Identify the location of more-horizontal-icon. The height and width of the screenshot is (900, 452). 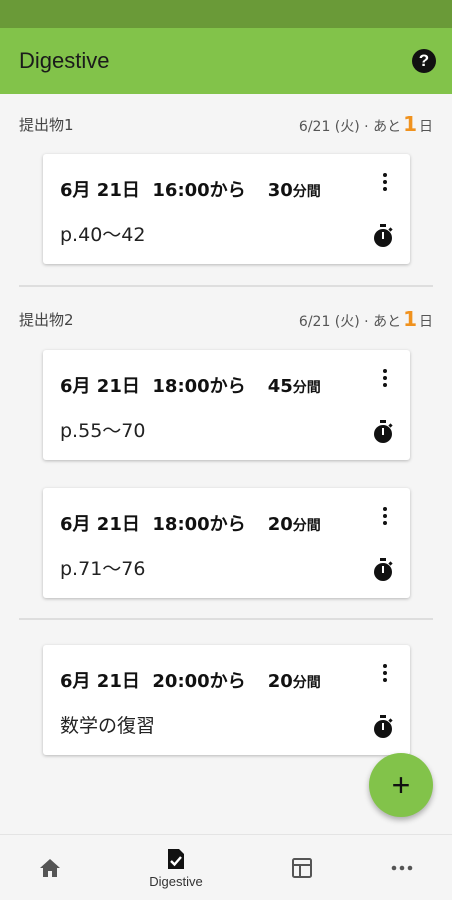
(402, 868).